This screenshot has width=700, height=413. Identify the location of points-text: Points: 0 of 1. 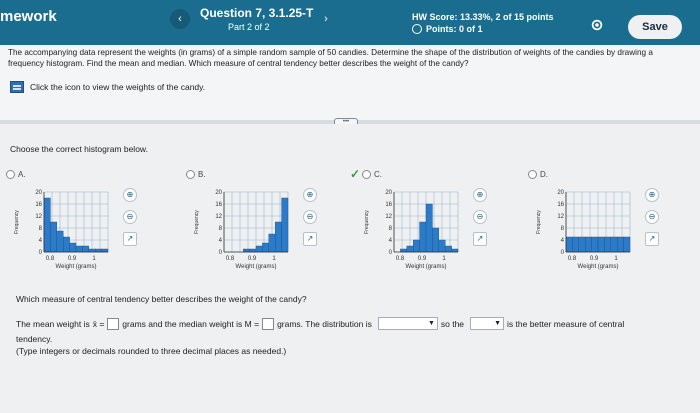
(454, 29).